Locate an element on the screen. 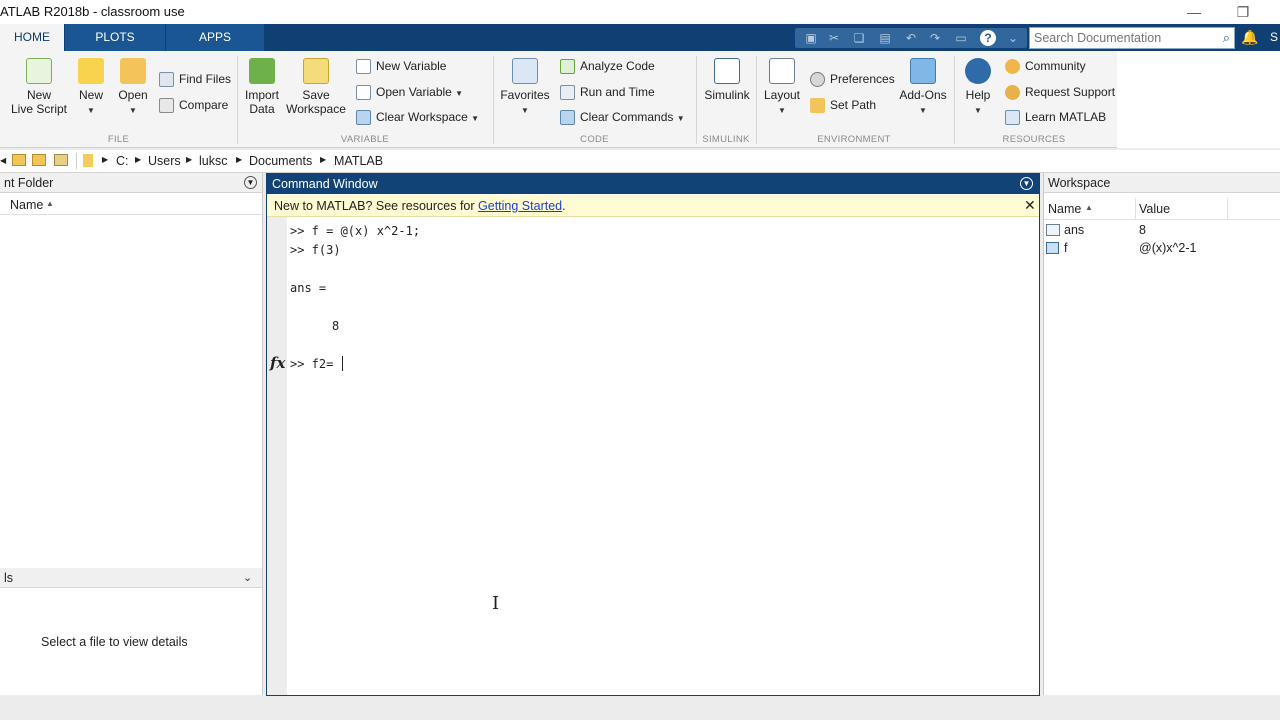  save-workspace-button: Save Workspace is located at coordinates (316, 87).